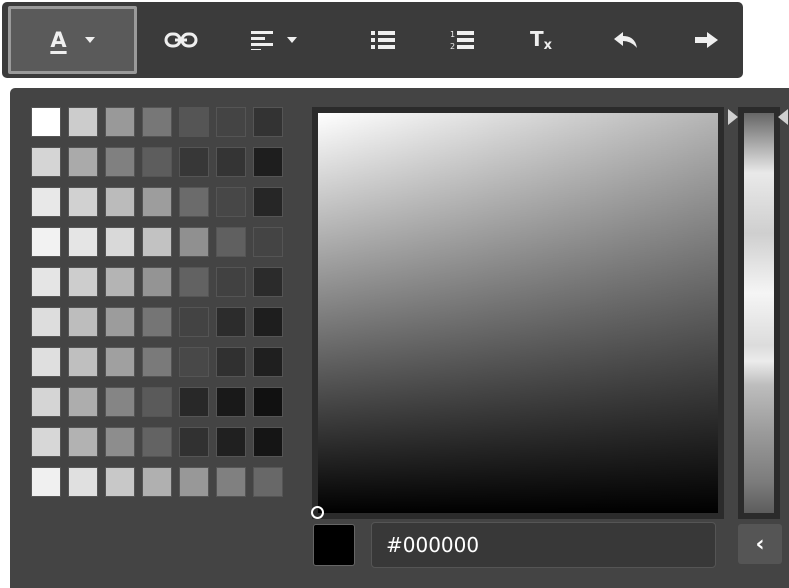  I want to click on bullet-list-icon, so click(383, 40).